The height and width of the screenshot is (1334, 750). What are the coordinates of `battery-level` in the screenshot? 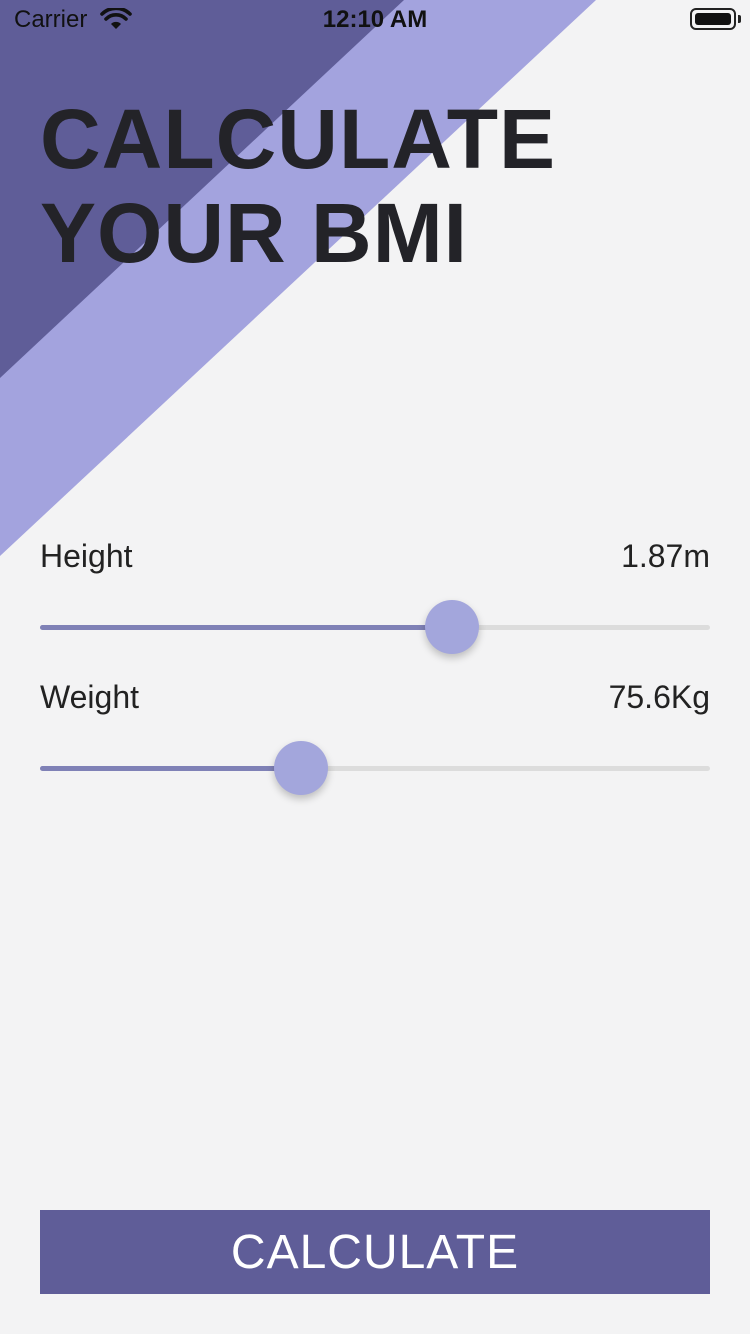 It's located at (713, 19).